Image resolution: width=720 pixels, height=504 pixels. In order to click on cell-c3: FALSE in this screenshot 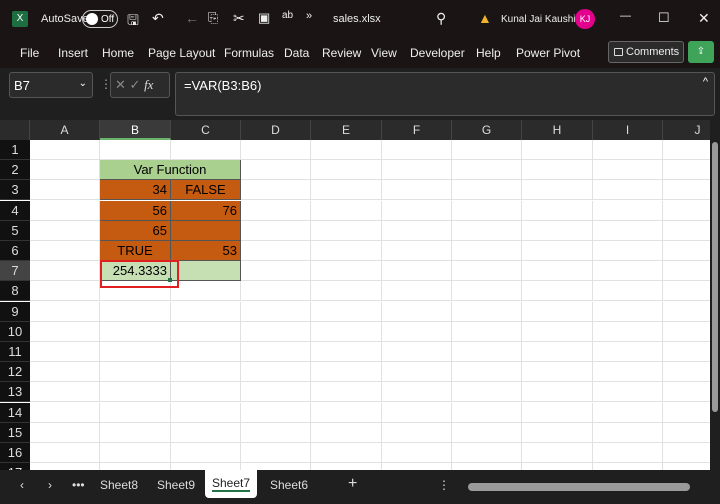, I will do `click(206, 190)`.